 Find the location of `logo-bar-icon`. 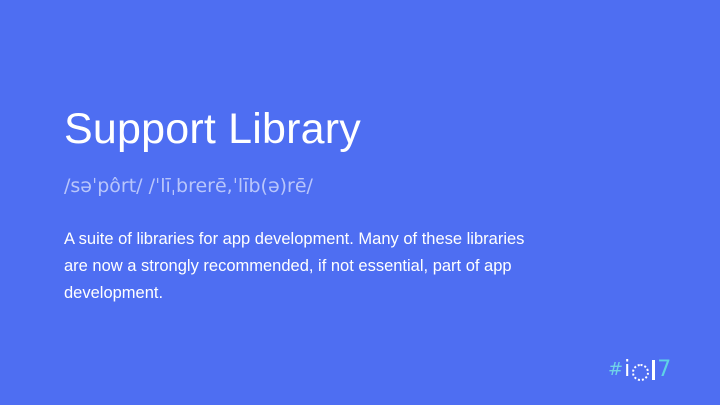

logo-bar-icon is located at coordinates (654, 370).